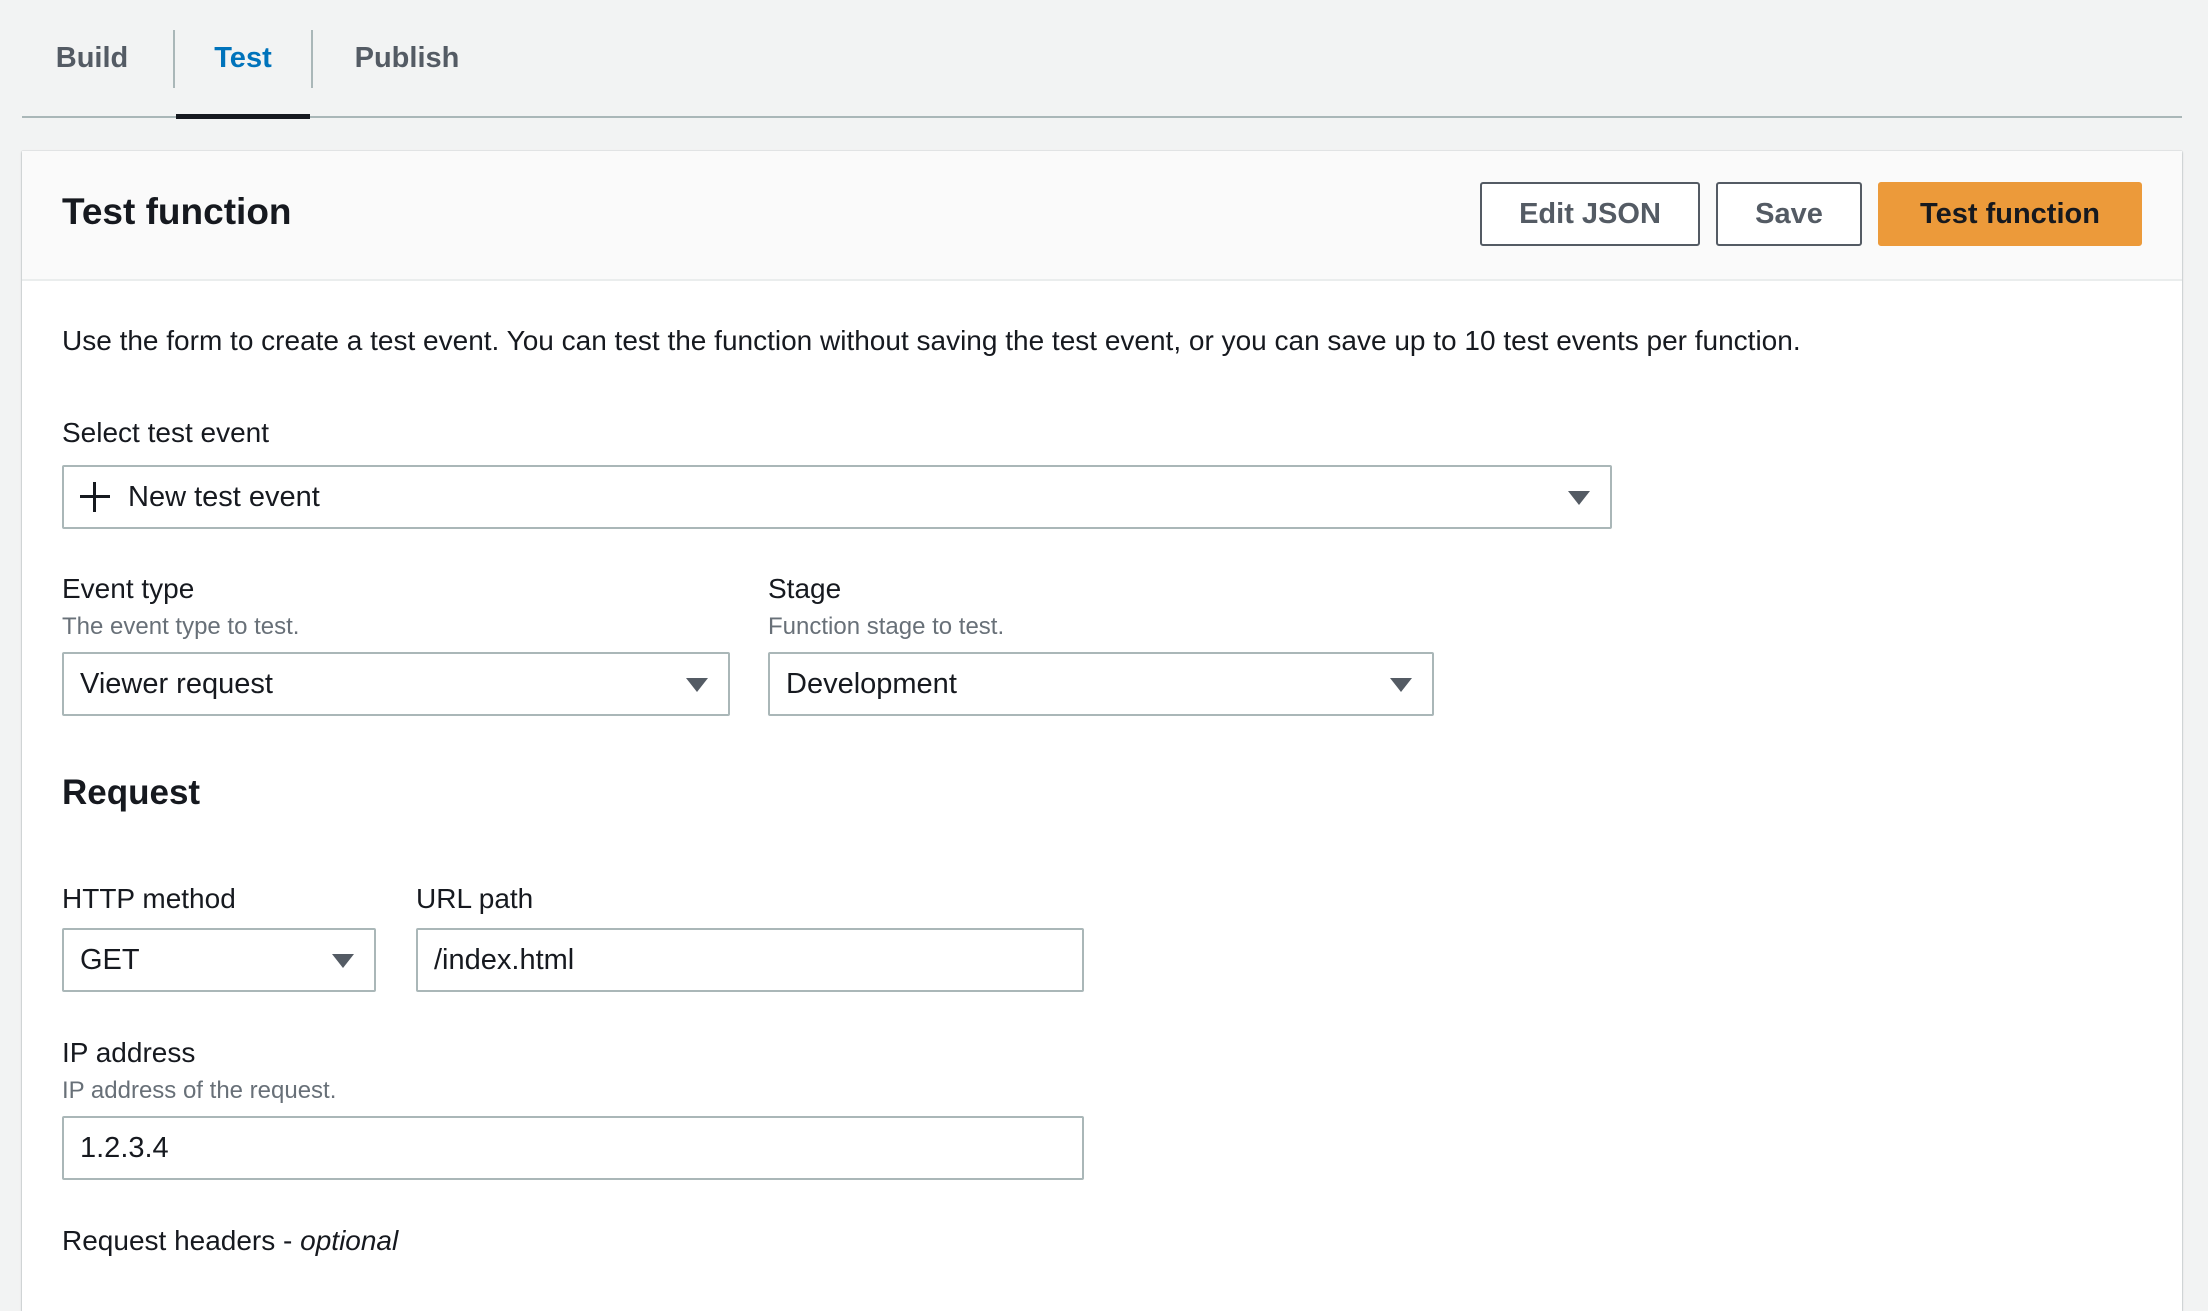 Image resolution: width=2208 pixels, height=1311 pixels. I want to click on http-method-label: HTTP method, so click(149, 898).